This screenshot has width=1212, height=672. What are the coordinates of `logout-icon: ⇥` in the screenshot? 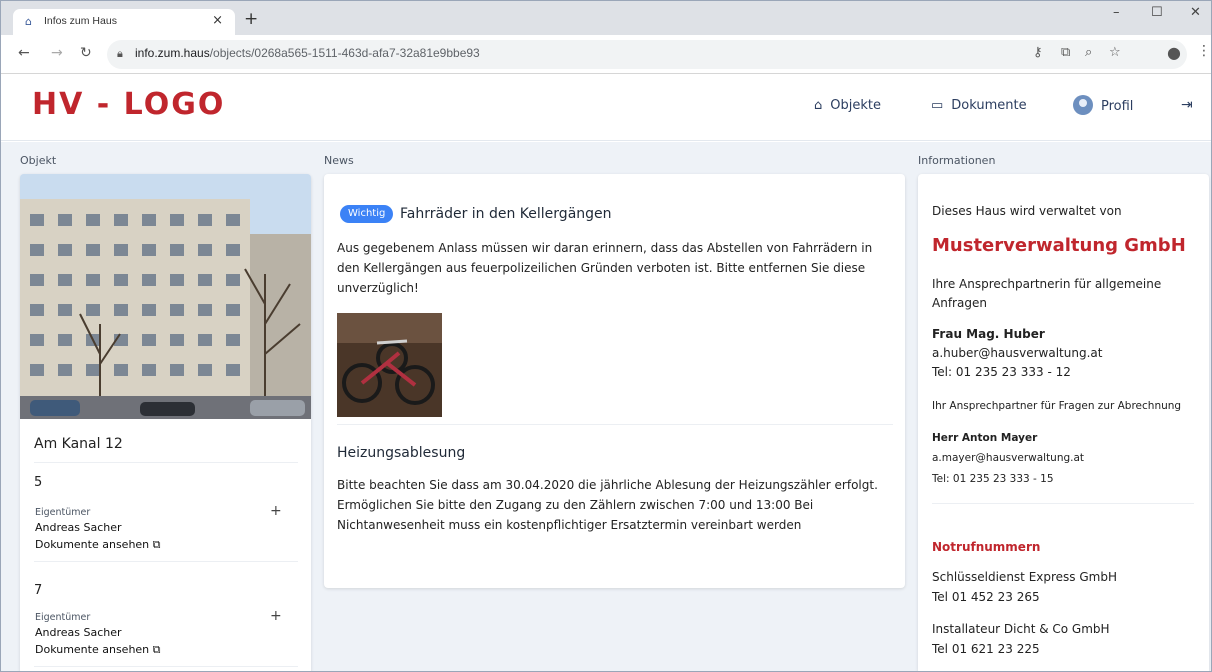 It's located at (1187, 105).